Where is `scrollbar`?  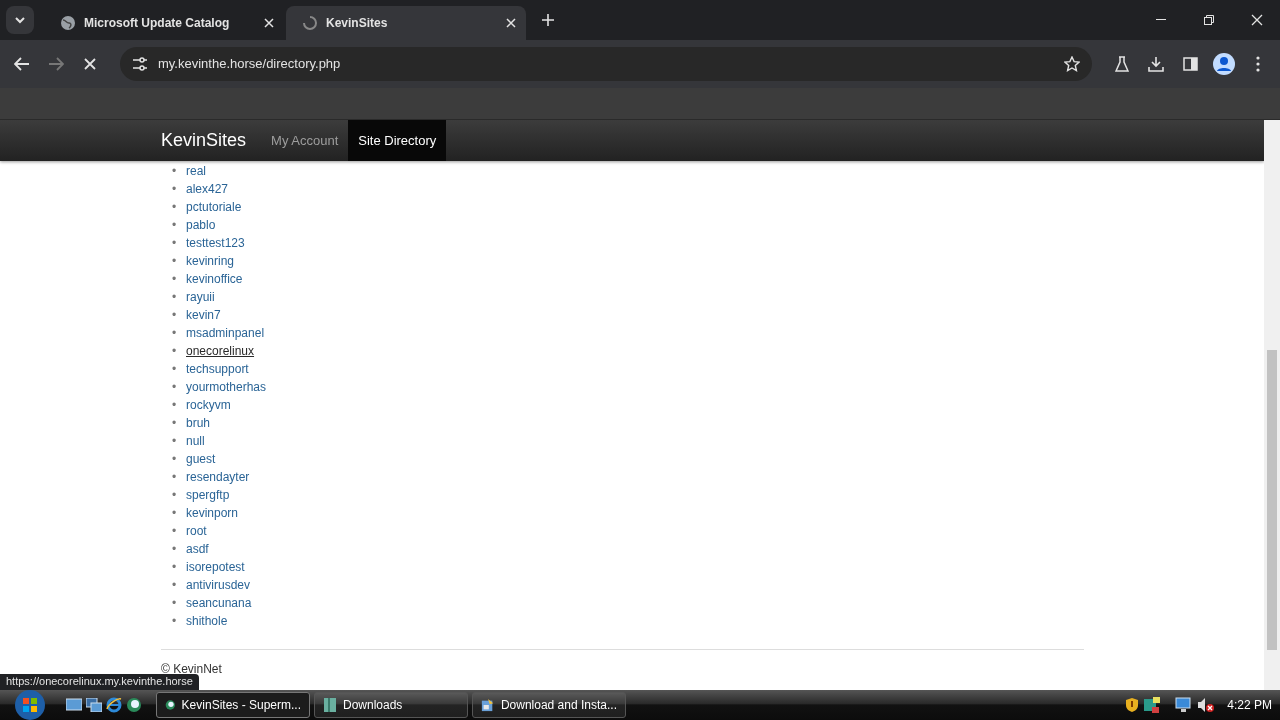 scrollbar is located at coordinates (1272, 405).